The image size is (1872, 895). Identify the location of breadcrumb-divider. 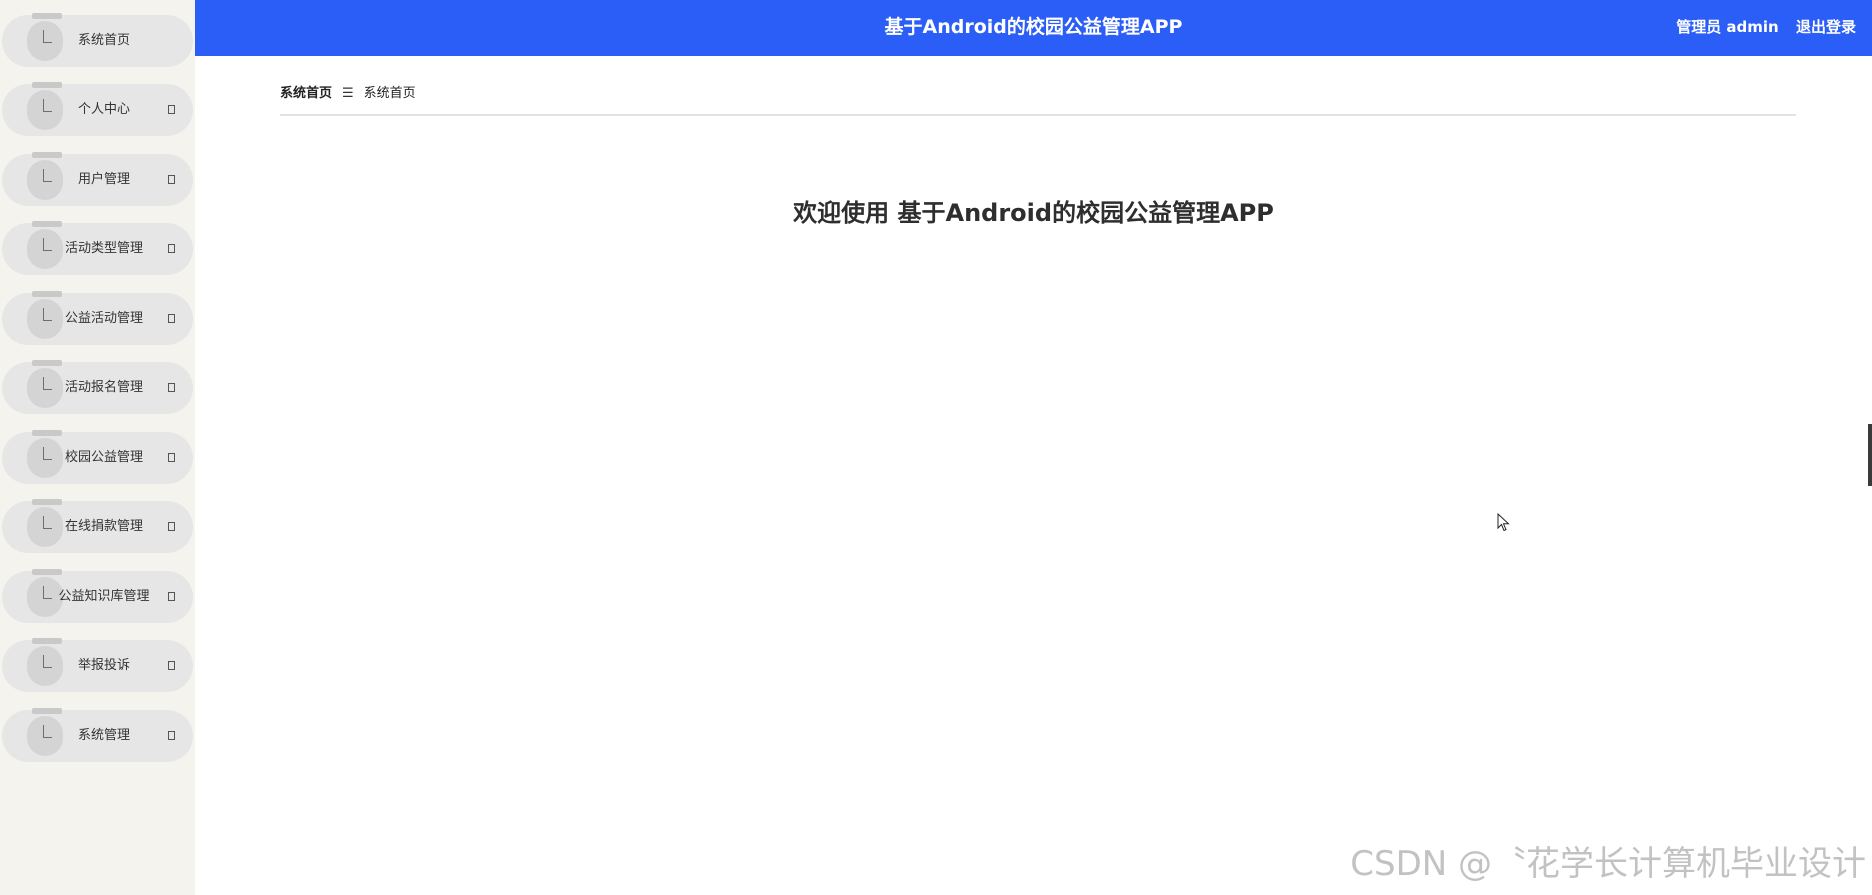
(1038, 115).